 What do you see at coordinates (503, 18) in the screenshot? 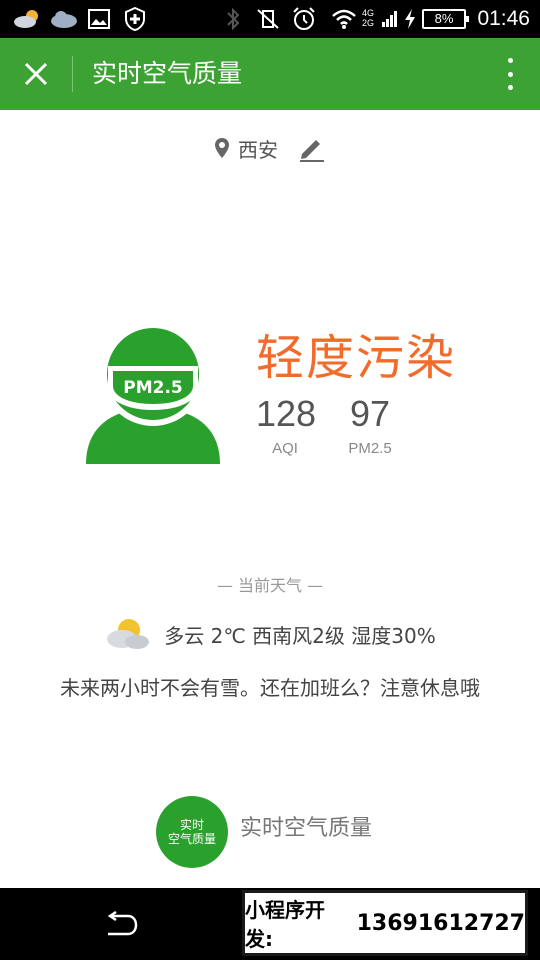
I see `clock: 01:46` at bounding box center [503, 18].